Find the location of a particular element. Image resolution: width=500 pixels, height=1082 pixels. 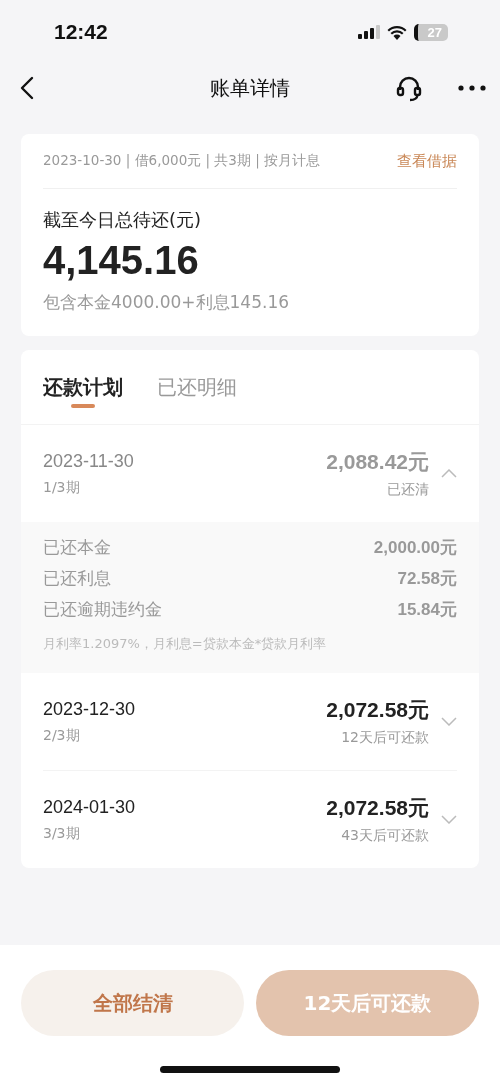

detail-label: 已还利息 is located at coordinates (77, 578).